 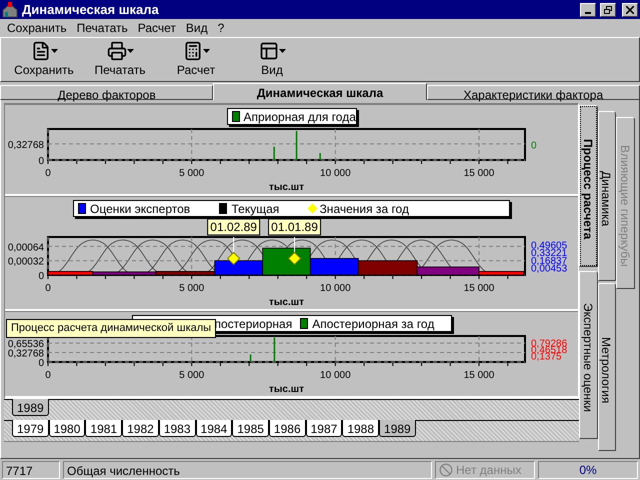 I want to click on side-tab: Динамика, so click(x=607, y=196).